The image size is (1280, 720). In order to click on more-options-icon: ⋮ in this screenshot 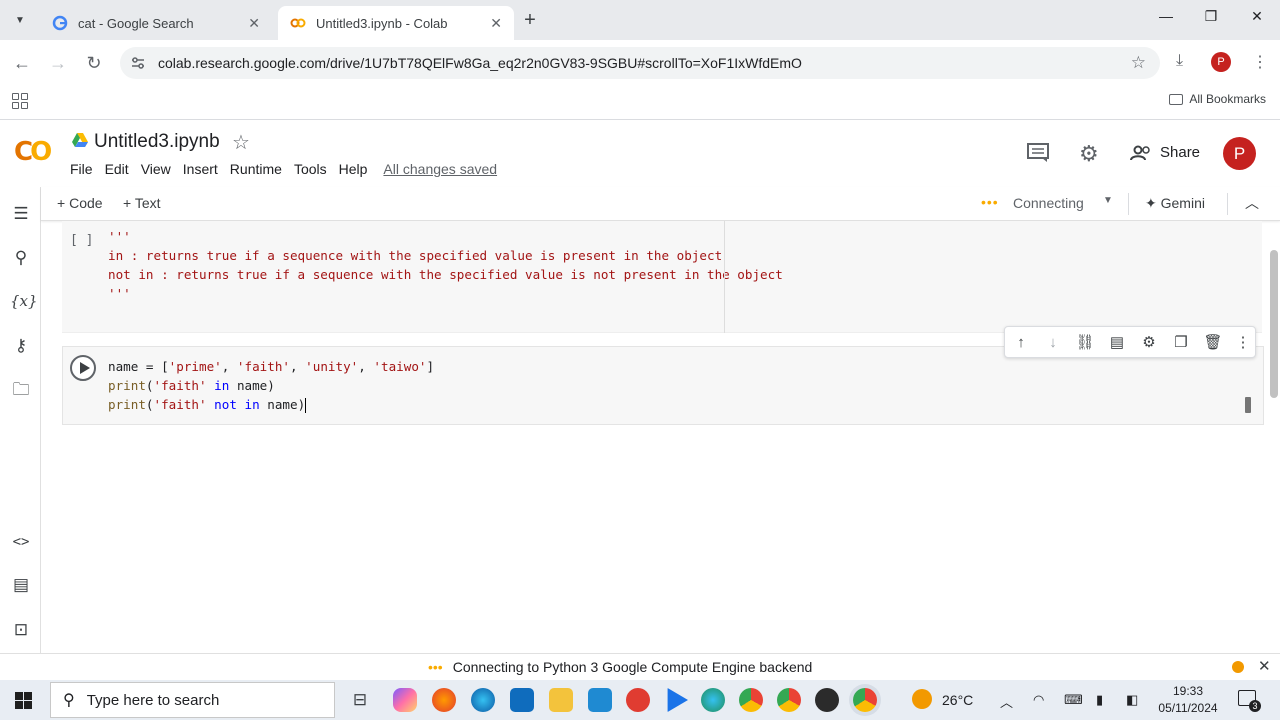, I will do `click(1243, 343)`.